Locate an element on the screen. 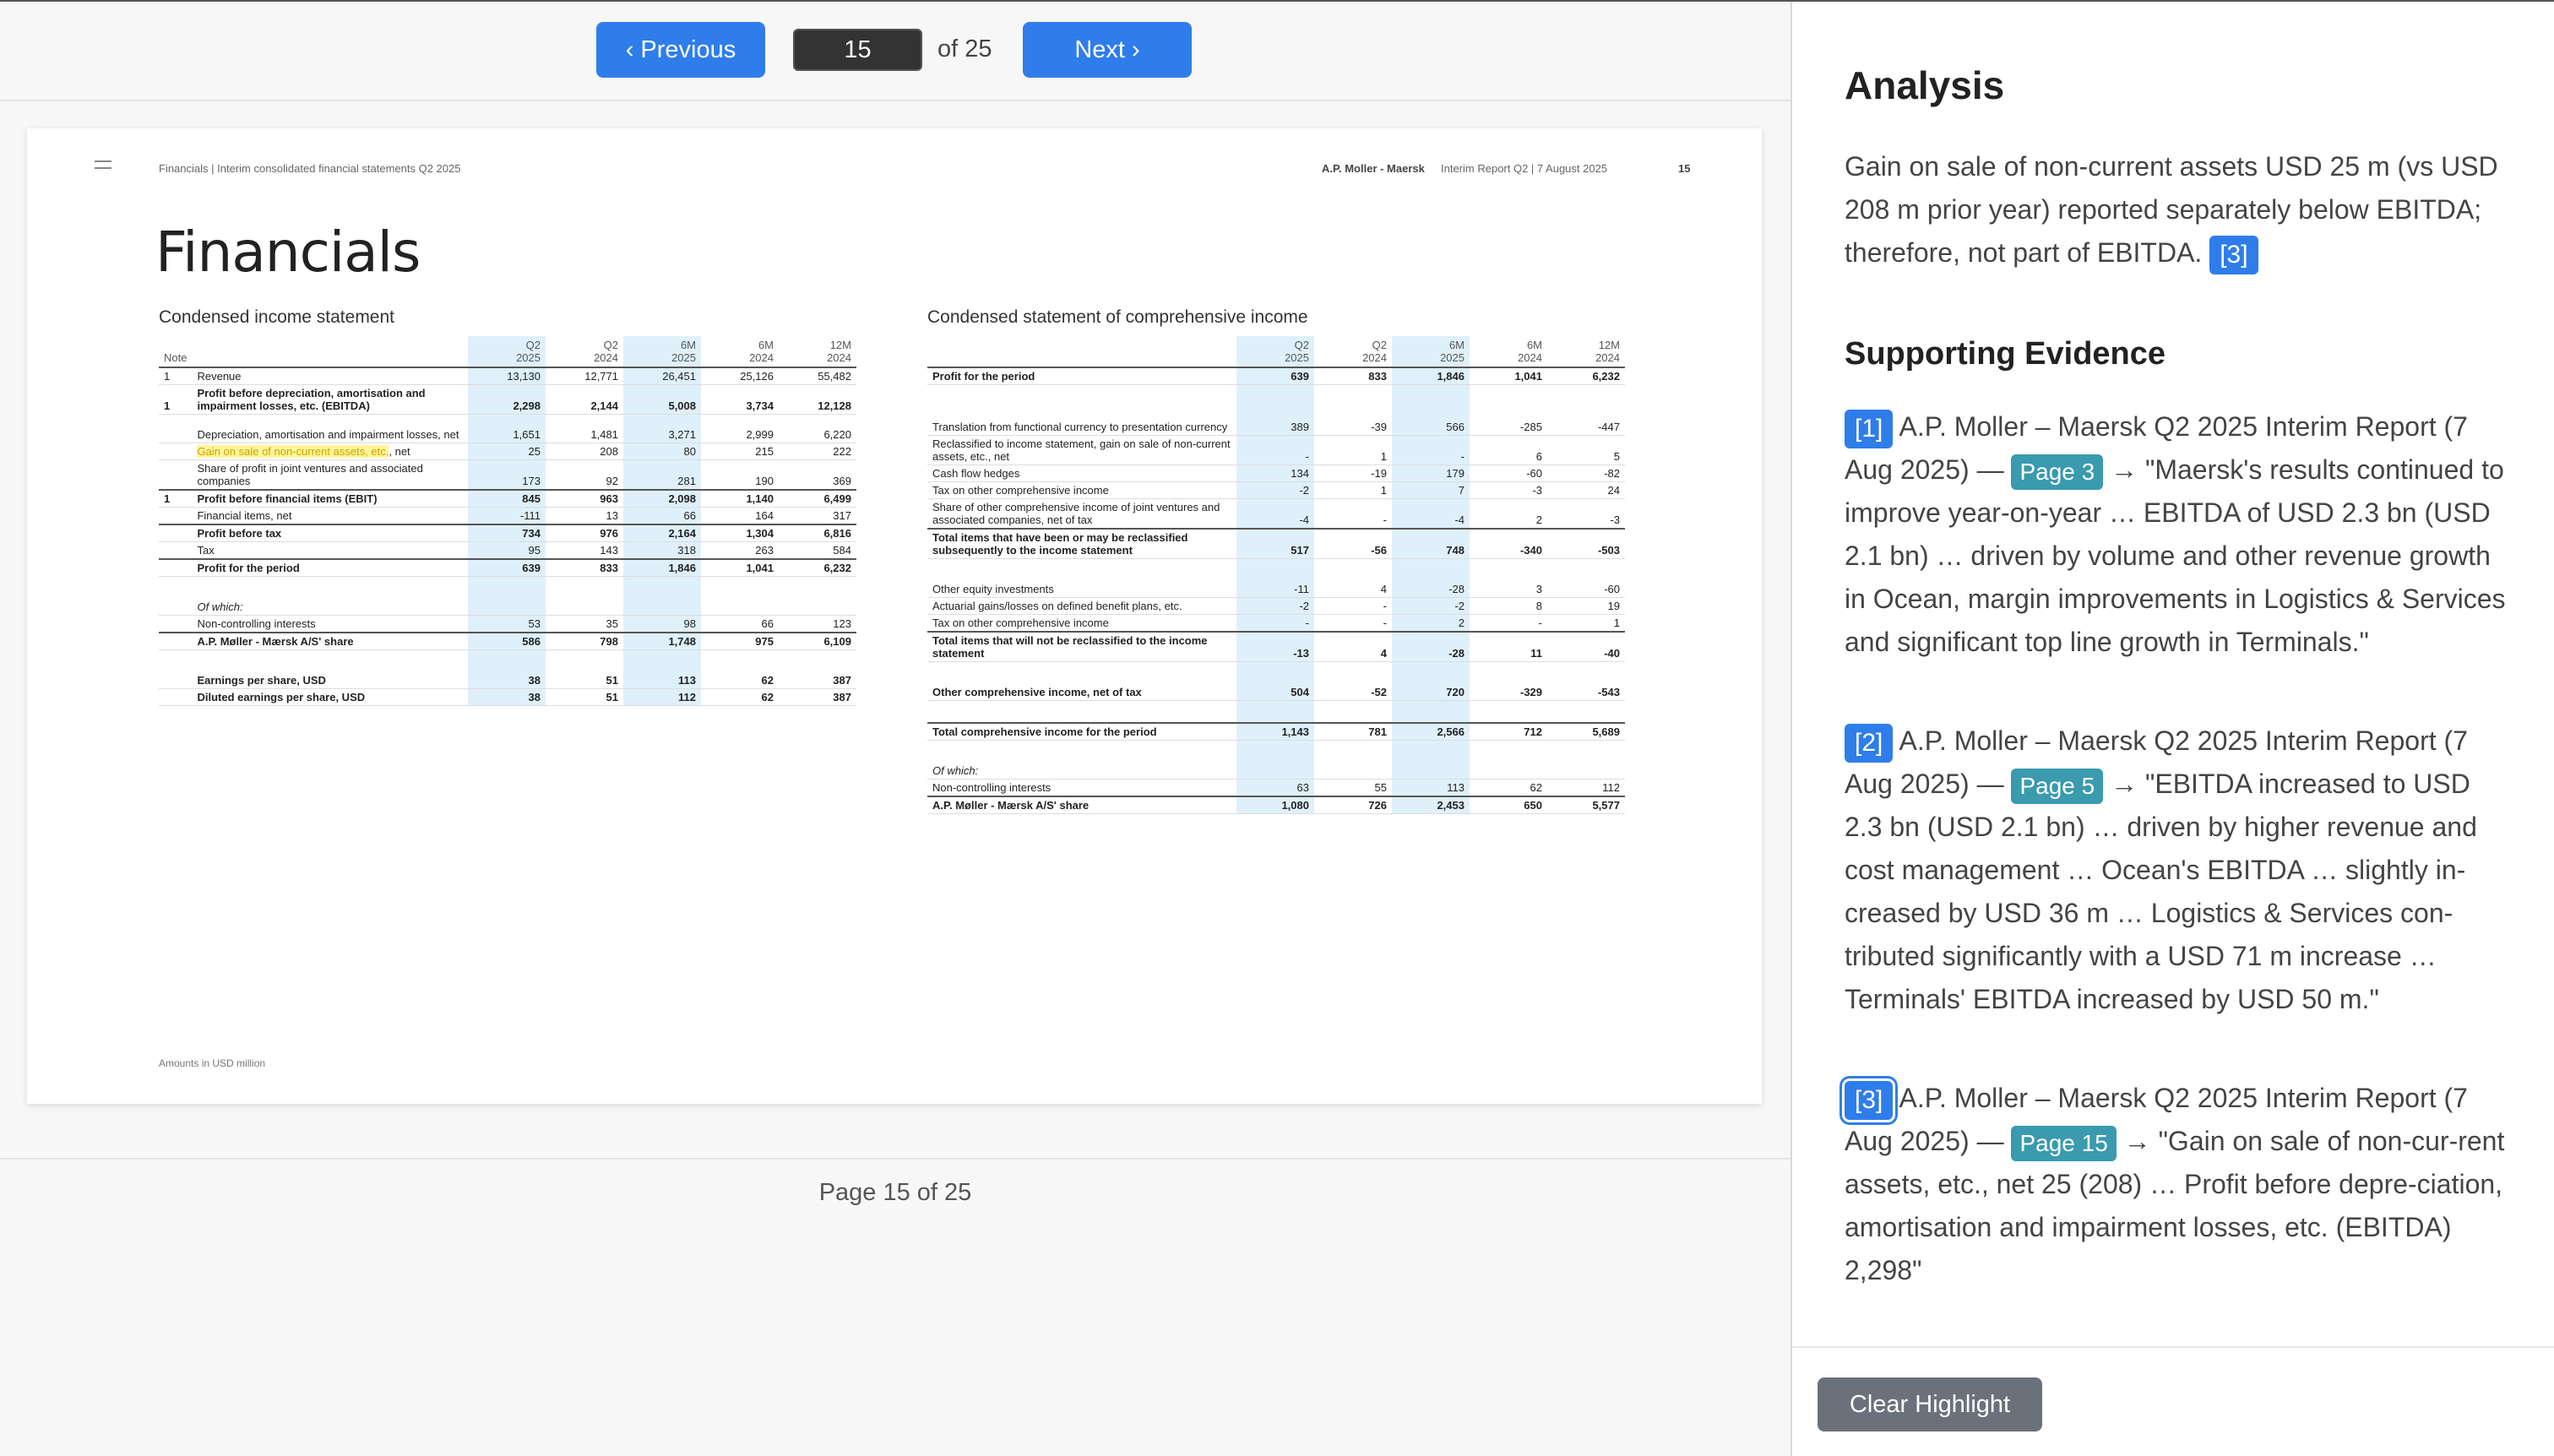 This screenshot has height=1456, width=2554. row-value: -4 is located at coordinates (1431, 514).